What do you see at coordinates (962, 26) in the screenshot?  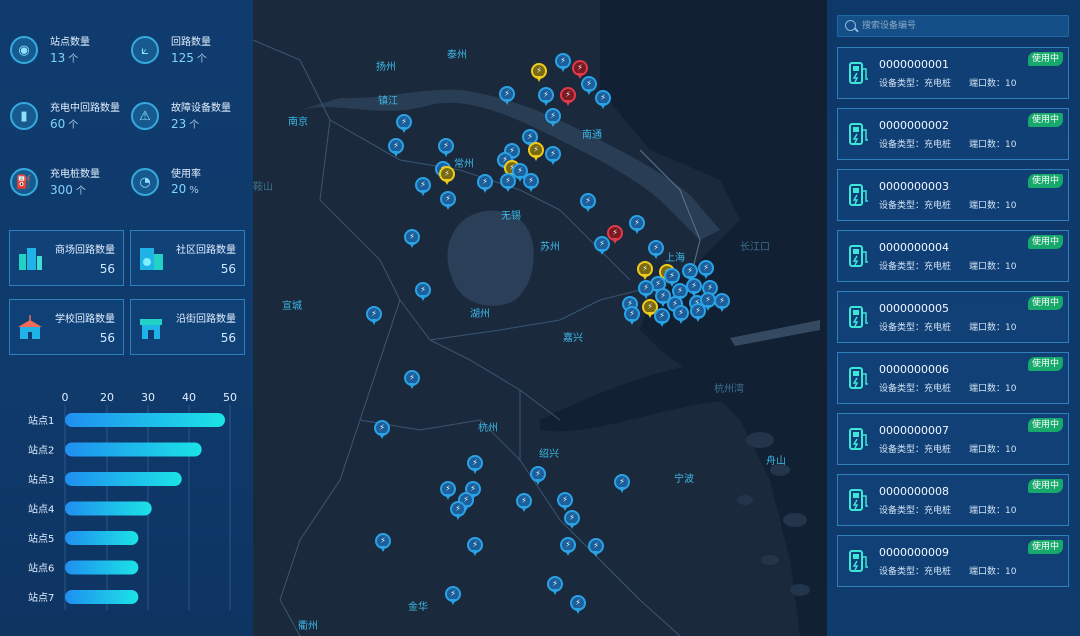 I see `search-input` at bounding box center [962, 26].